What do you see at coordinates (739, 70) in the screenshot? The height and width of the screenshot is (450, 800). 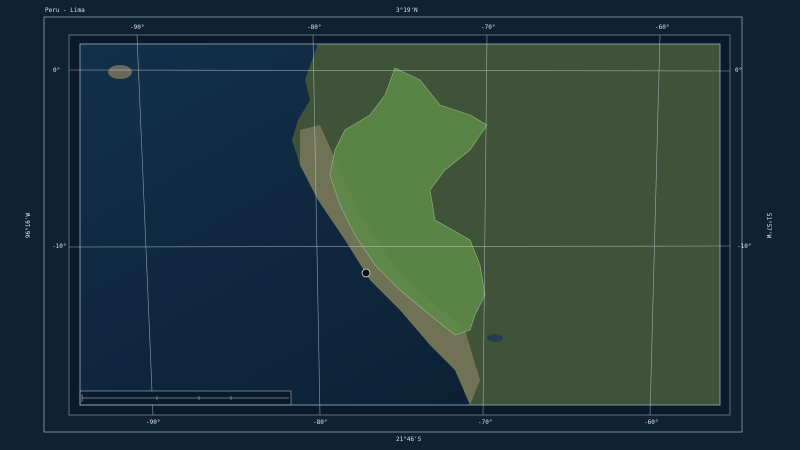 I see `lat-label-right-0: 0°` at bounding box center [739, 70].